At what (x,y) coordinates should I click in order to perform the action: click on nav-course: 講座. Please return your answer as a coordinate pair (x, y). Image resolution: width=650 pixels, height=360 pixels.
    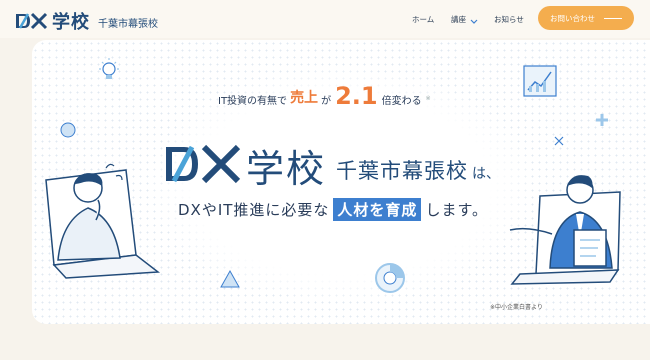
    Looking at the image, I should click on (458, 19).